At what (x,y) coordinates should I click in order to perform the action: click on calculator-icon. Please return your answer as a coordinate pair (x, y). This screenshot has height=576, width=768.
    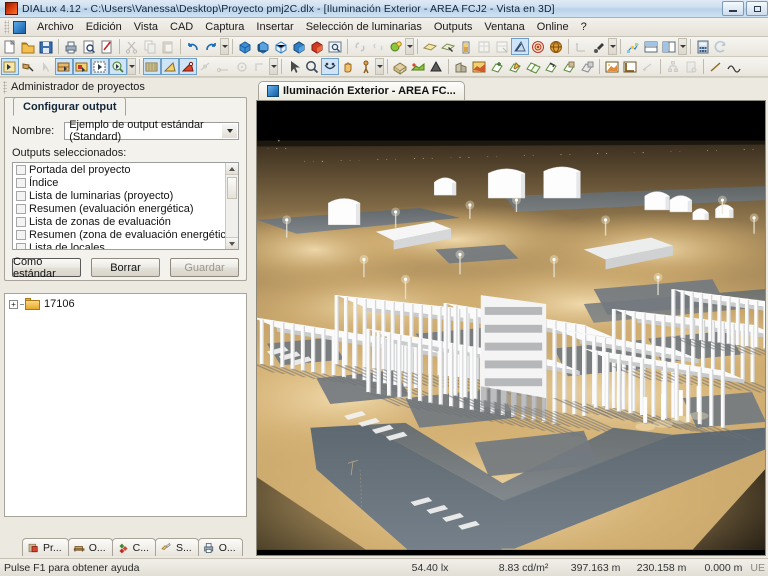
    Looking at the image, I should click on (703, 46).